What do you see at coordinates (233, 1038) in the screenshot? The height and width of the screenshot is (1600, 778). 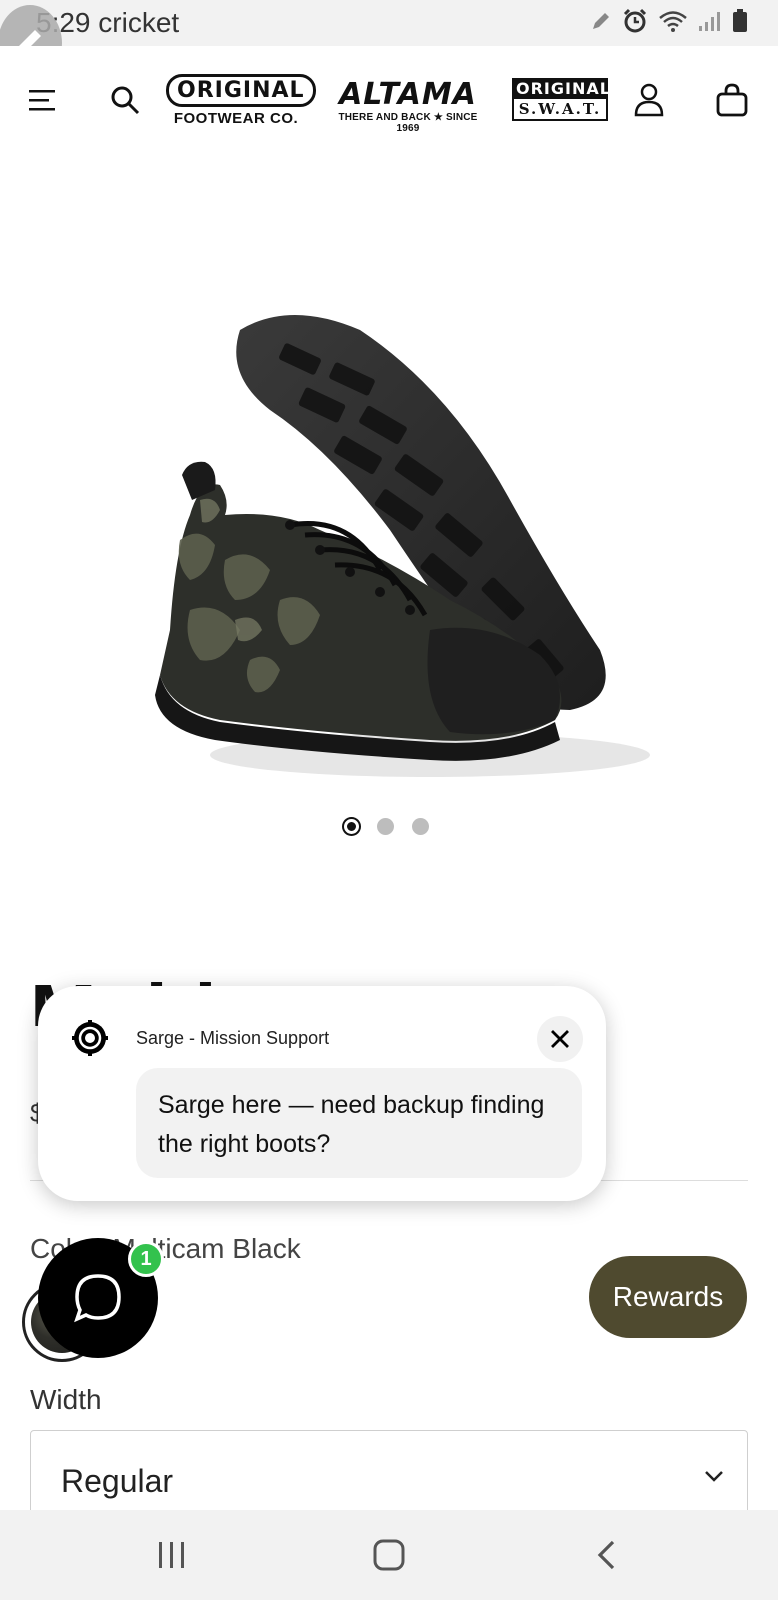 I see `chat-agent-name: Sarge - Mission Support` at bounding box center [233, 1038].